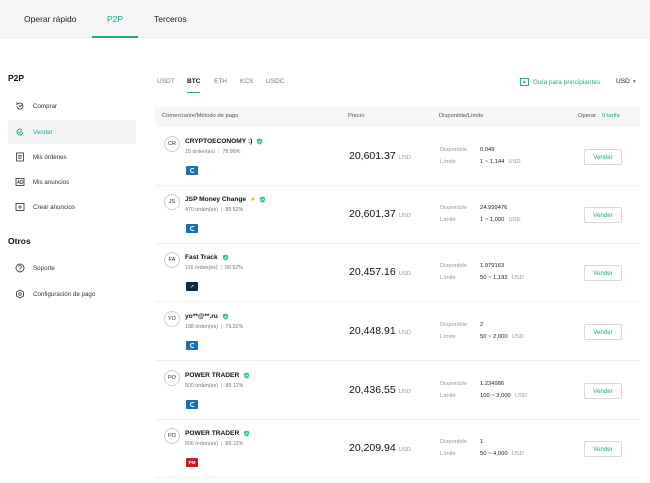  I want to click on tab-terceros: Terceros, so click(170, 19).